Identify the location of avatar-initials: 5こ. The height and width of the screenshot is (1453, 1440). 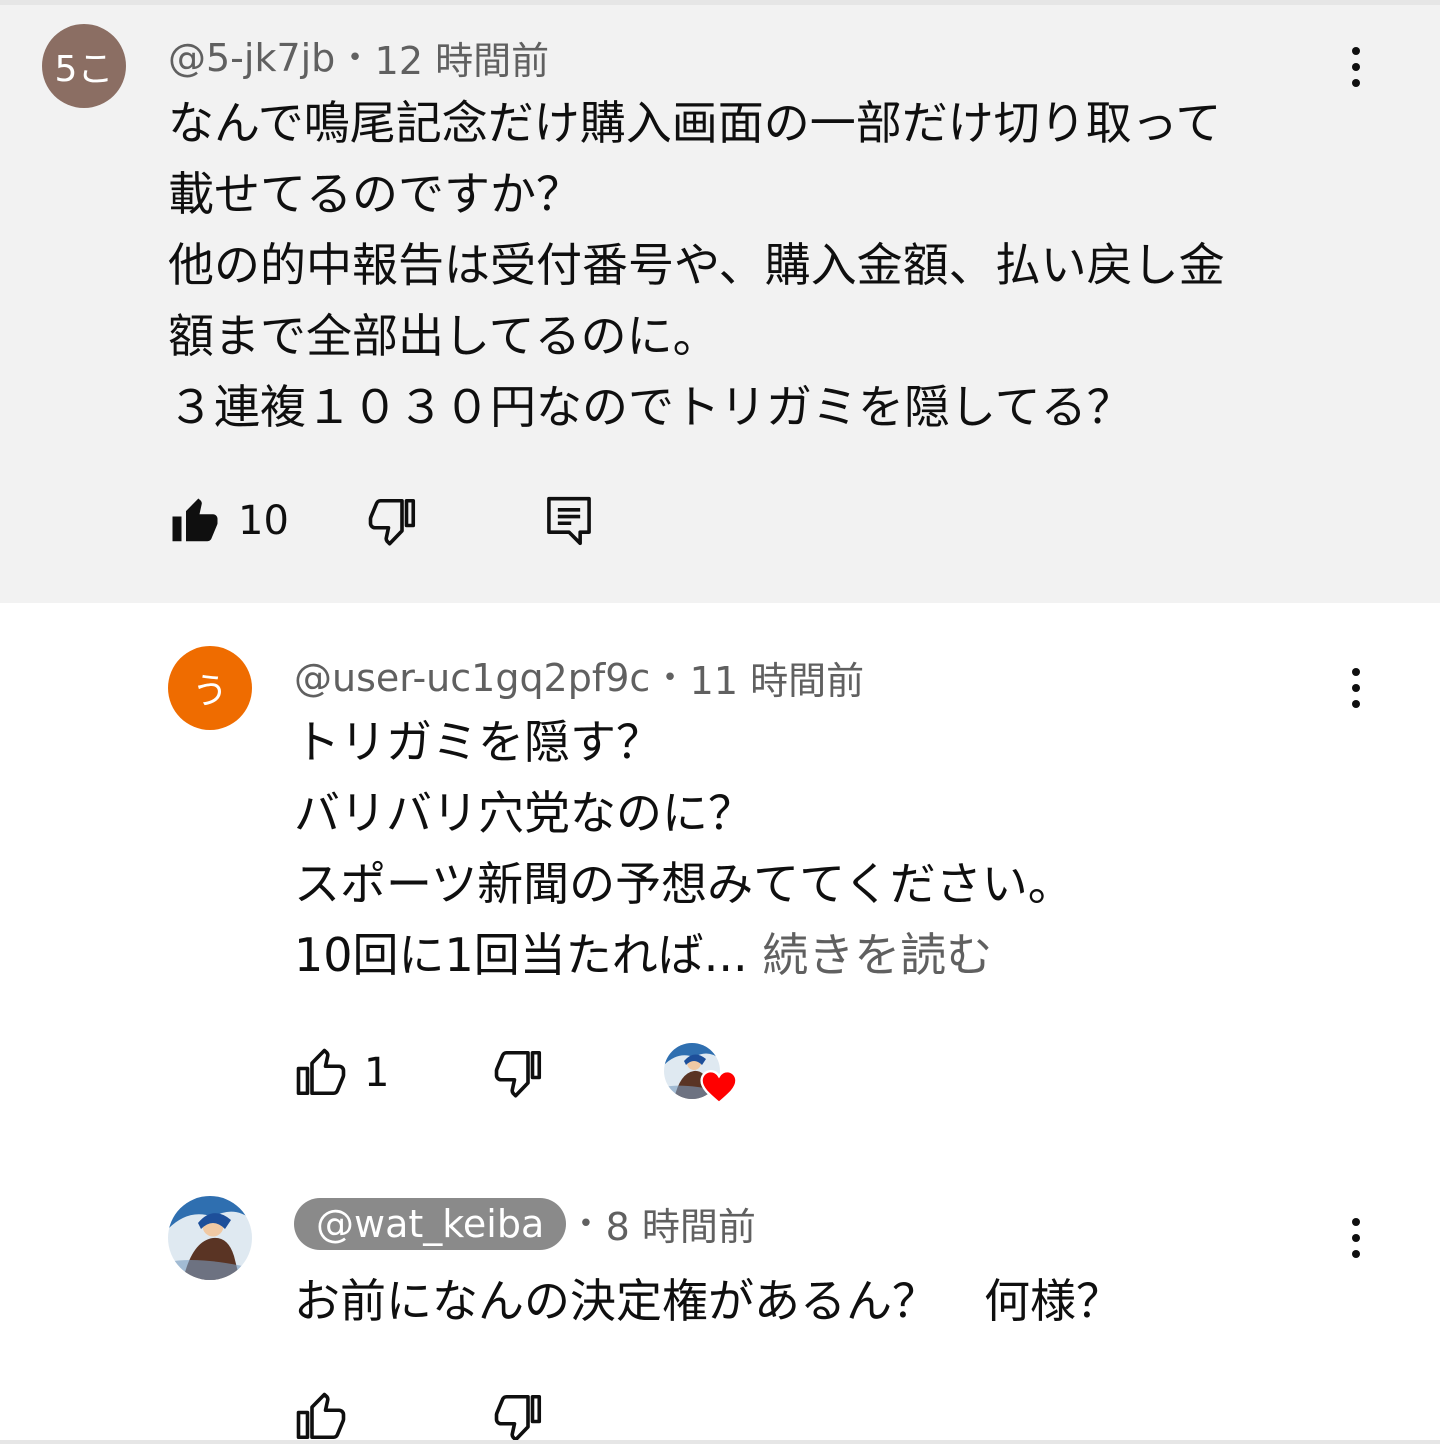
(84, 69).